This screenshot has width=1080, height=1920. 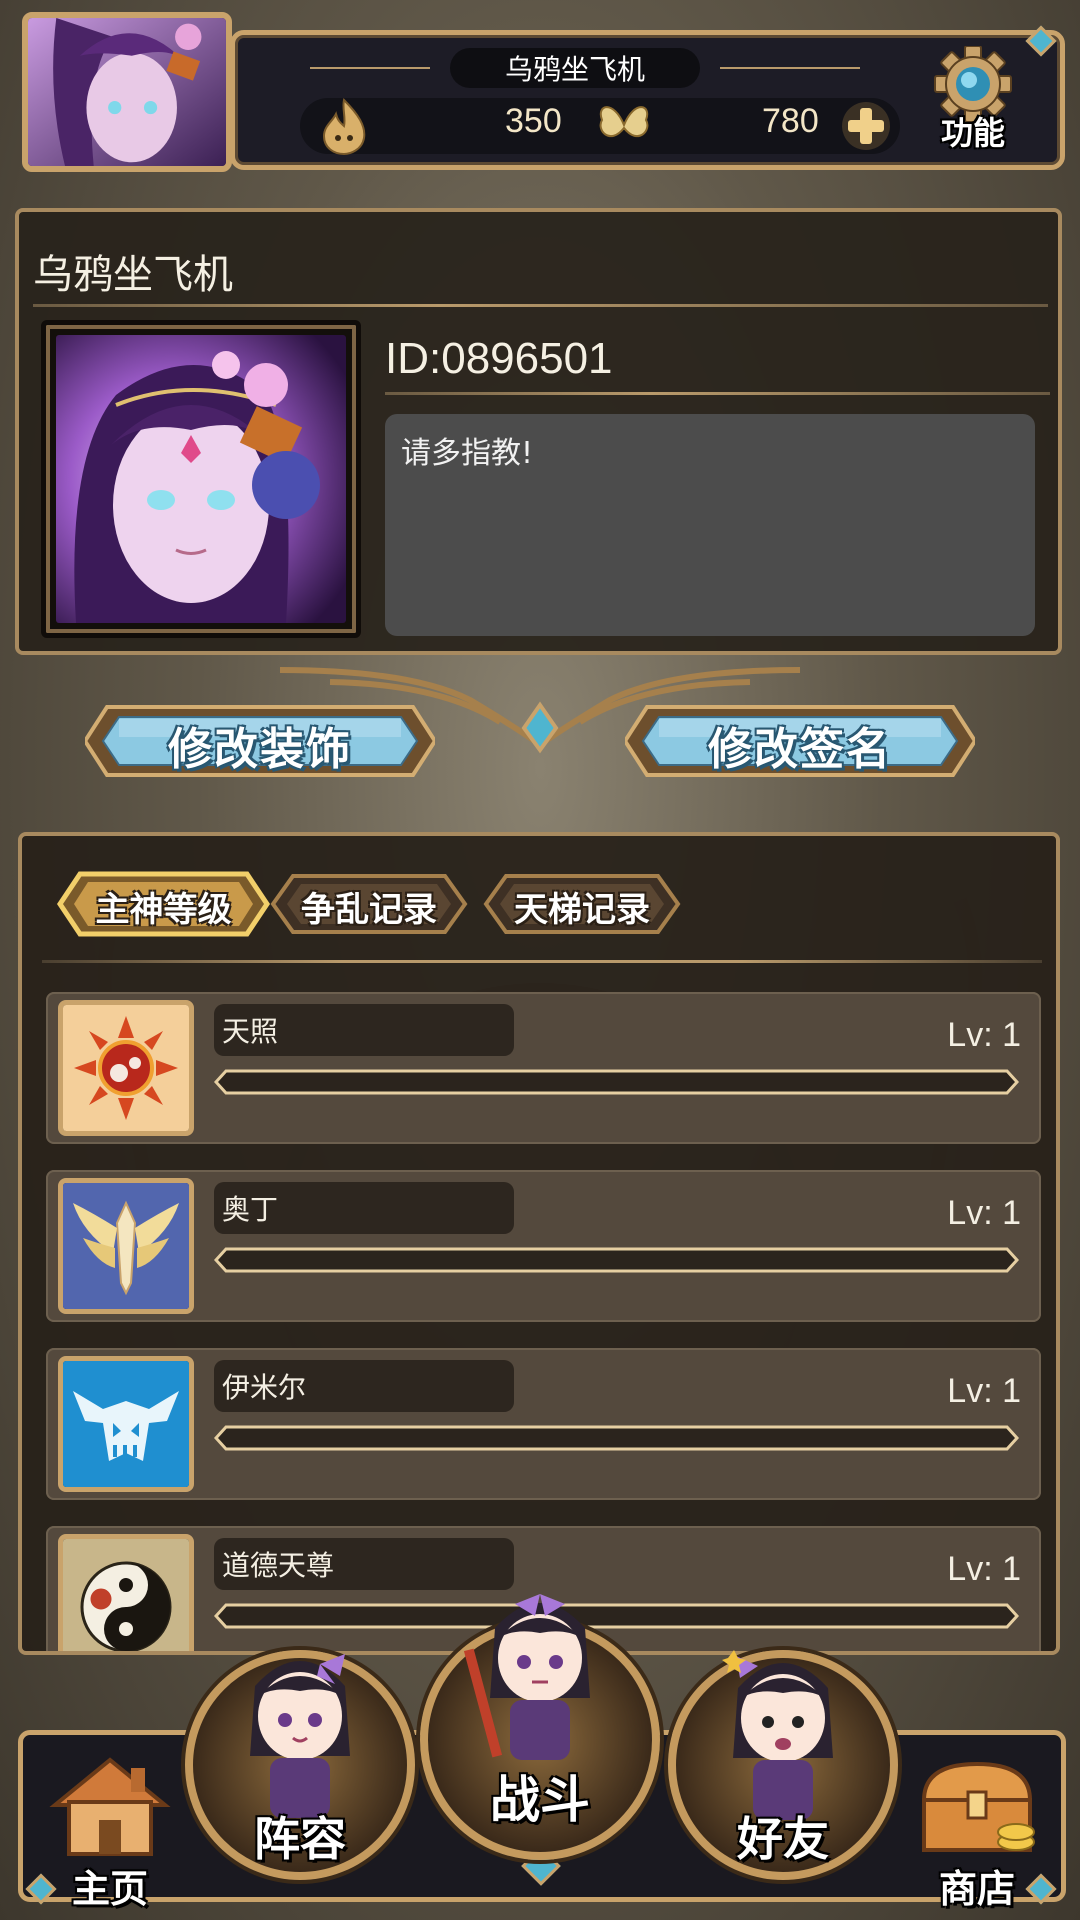 What do you see at coordinates (866, 126) in the screenshot?
I see `add-currency-button` at bounding box center [866, 126].